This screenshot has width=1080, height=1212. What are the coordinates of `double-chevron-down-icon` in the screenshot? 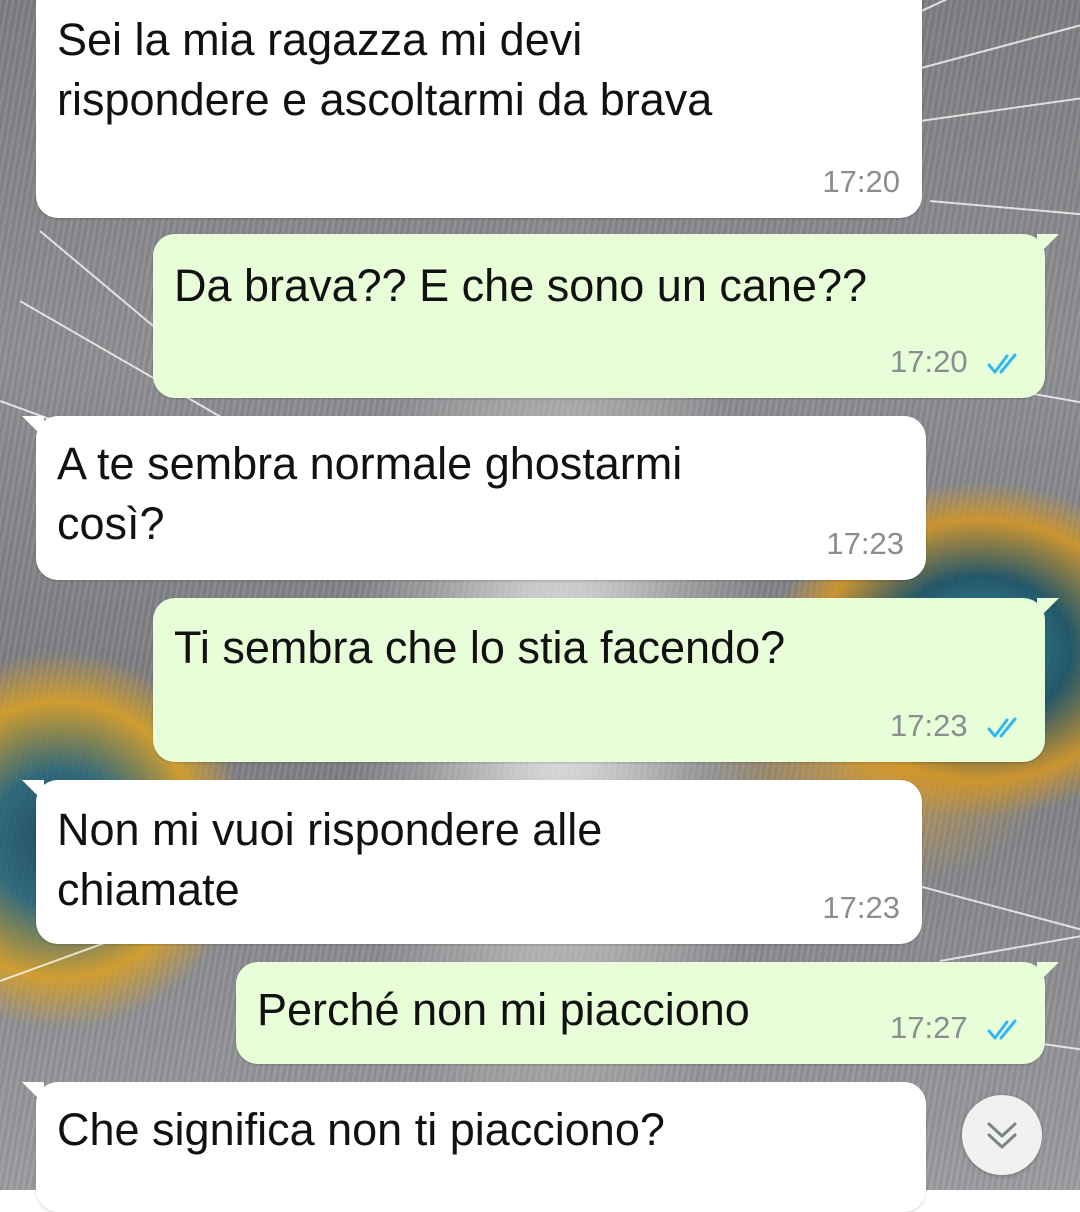 It's located at (1002, 1135).